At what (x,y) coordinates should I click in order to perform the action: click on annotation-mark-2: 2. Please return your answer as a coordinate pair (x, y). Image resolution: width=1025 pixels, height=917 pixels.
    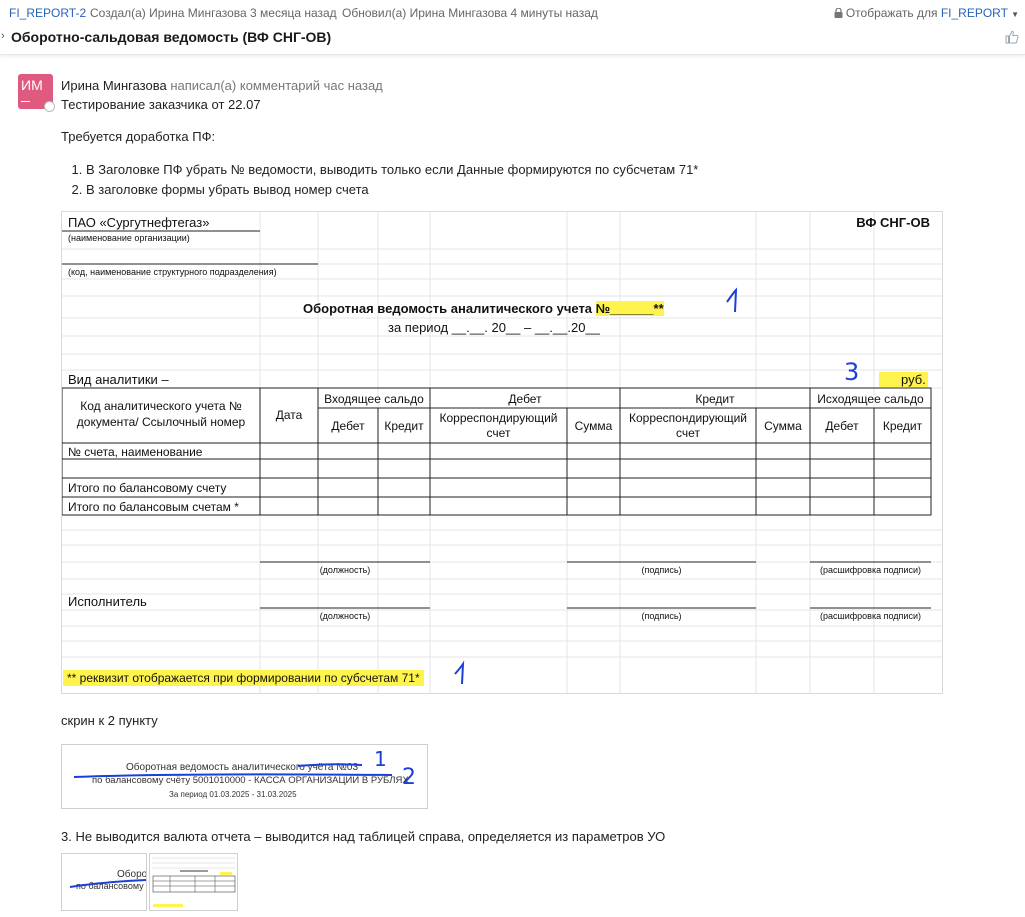
    Looking at the image, I should click on (409, 777).